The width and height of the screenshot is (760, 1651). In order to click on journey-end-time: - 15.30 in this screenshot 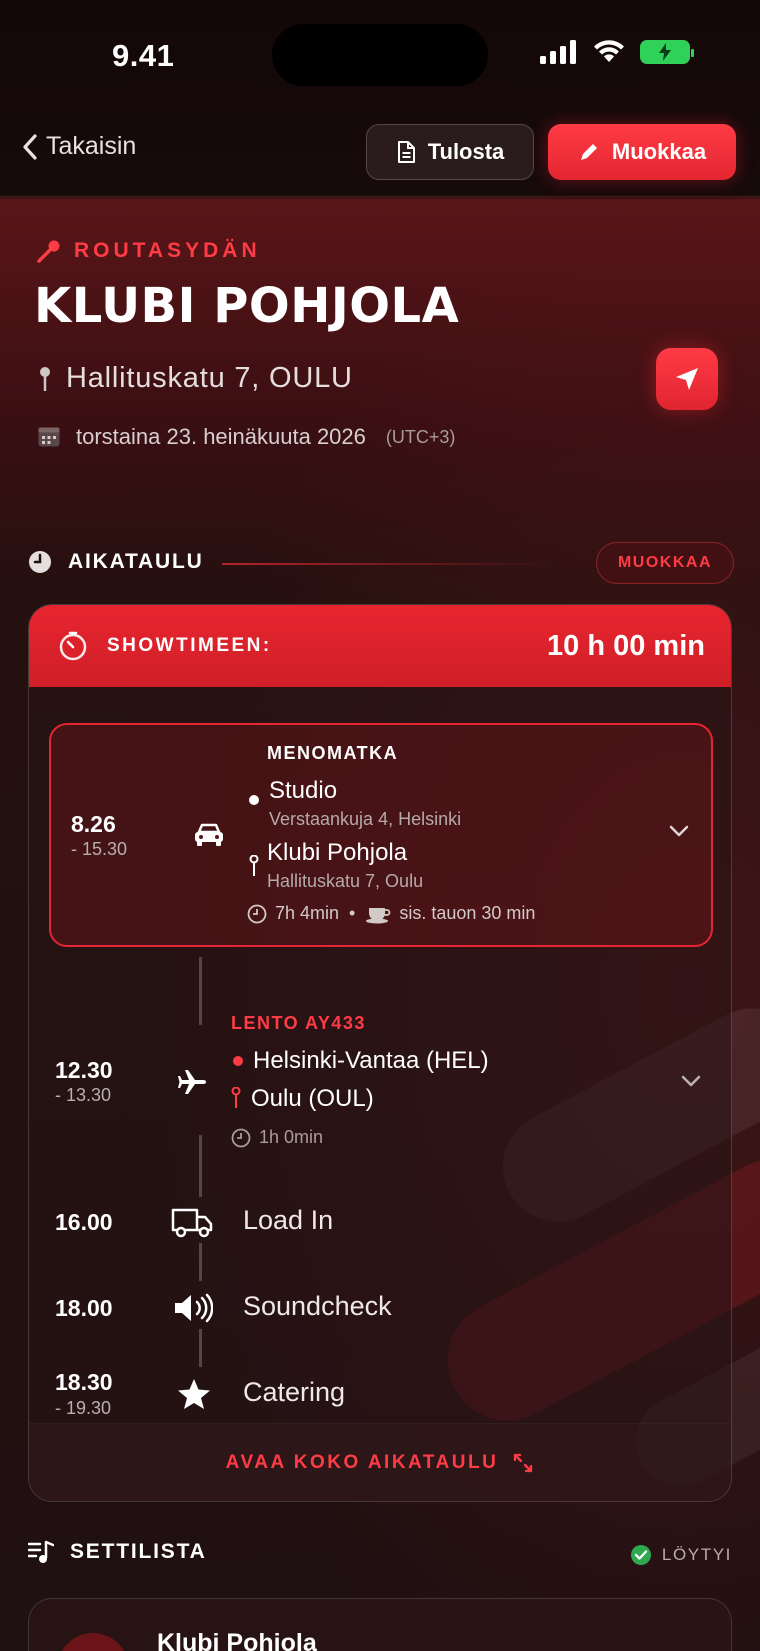, I will do `click(99, 849)`.